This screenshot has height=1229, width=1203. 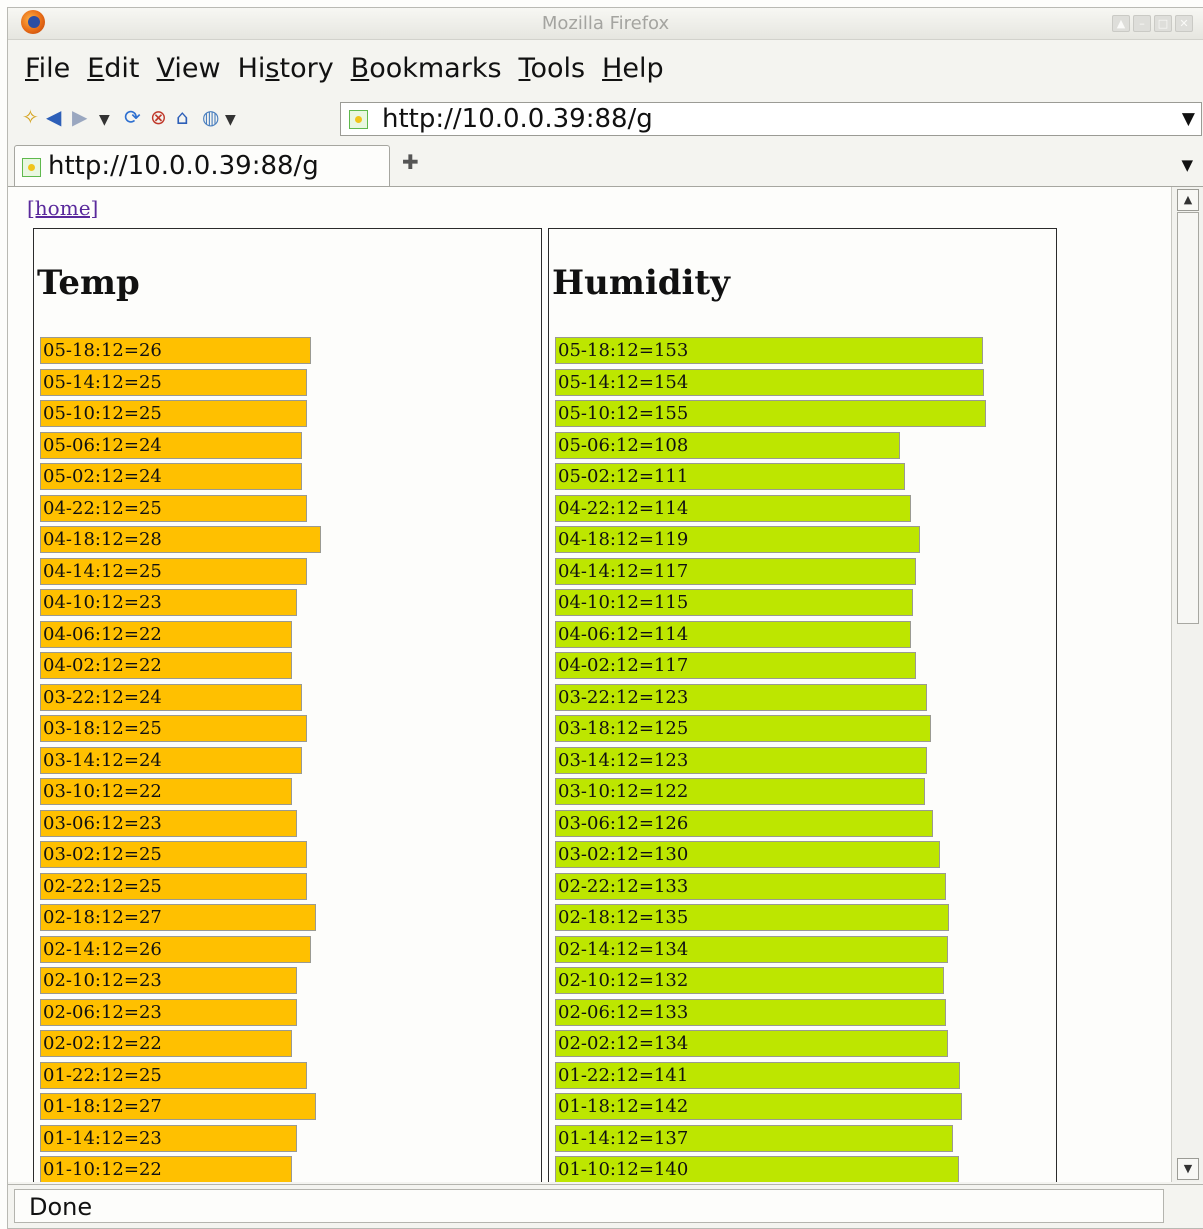 What do you see at coordinates (740, 791) in the screenshot?
I see `humidity-bar: 03-10:12=122` at bounding box center [740, 791].